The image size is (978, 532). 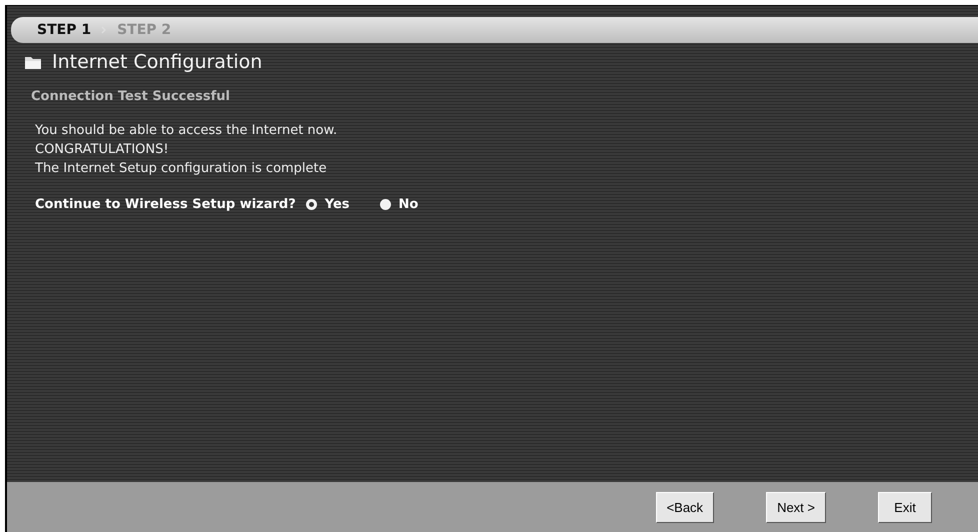 What do you see at coordinates (186, 131) in the screenshot?
I see `message-text: You should be able to access the Internet now.` at bounding box center [186, 131].